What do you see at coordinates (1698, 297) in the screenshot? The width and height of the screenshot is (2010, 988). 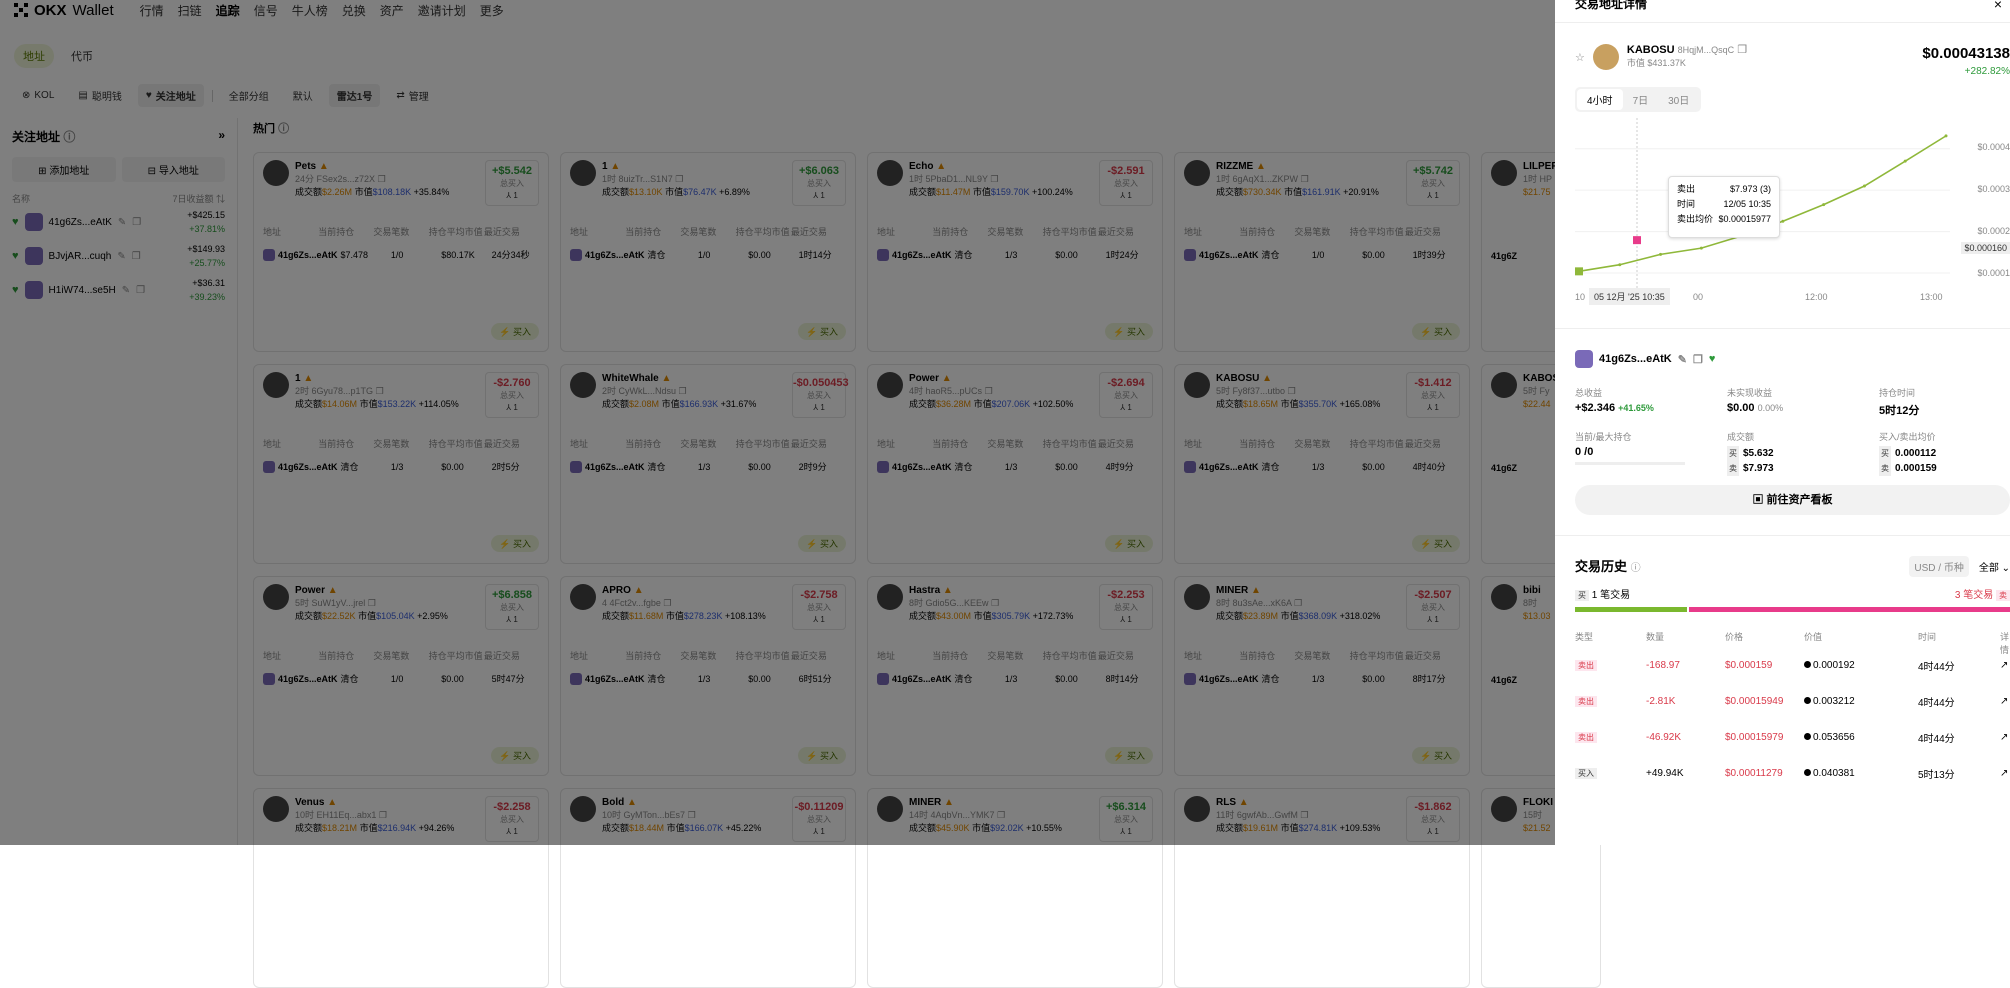 I see `x-tick-label: 00` at bounding box center [1698, 297].